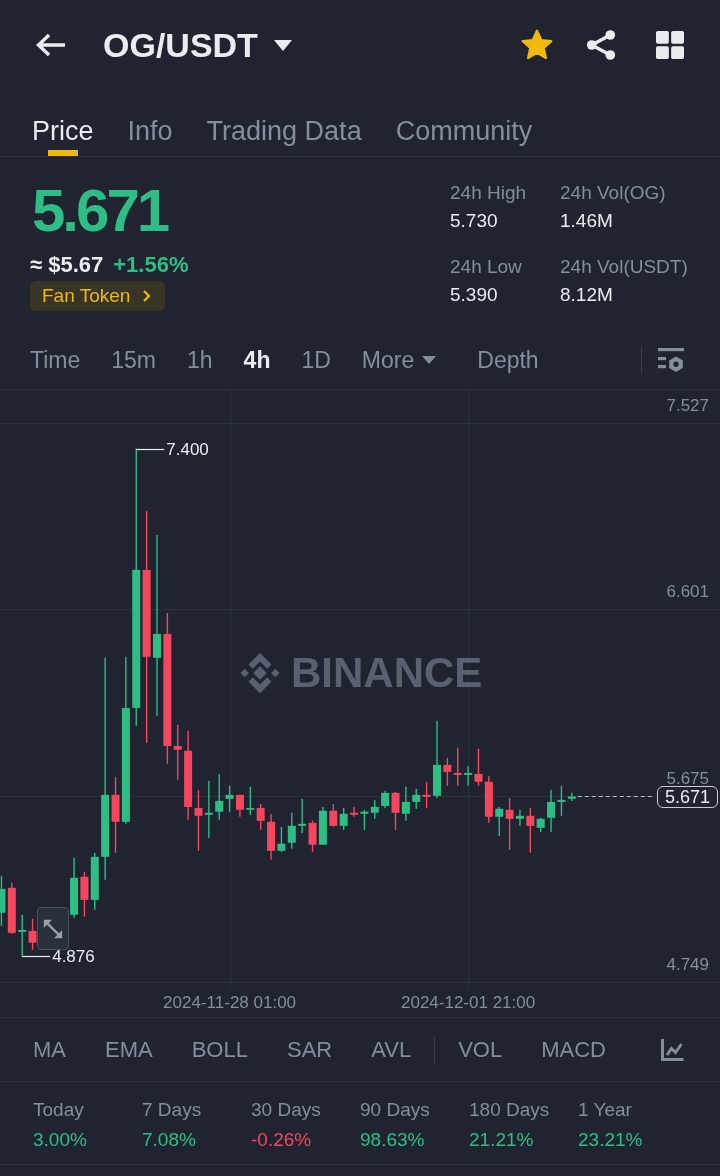 This screenshot has height=1176, width=720. I want to click on period-label: 90 Days, so click(395, 1110).